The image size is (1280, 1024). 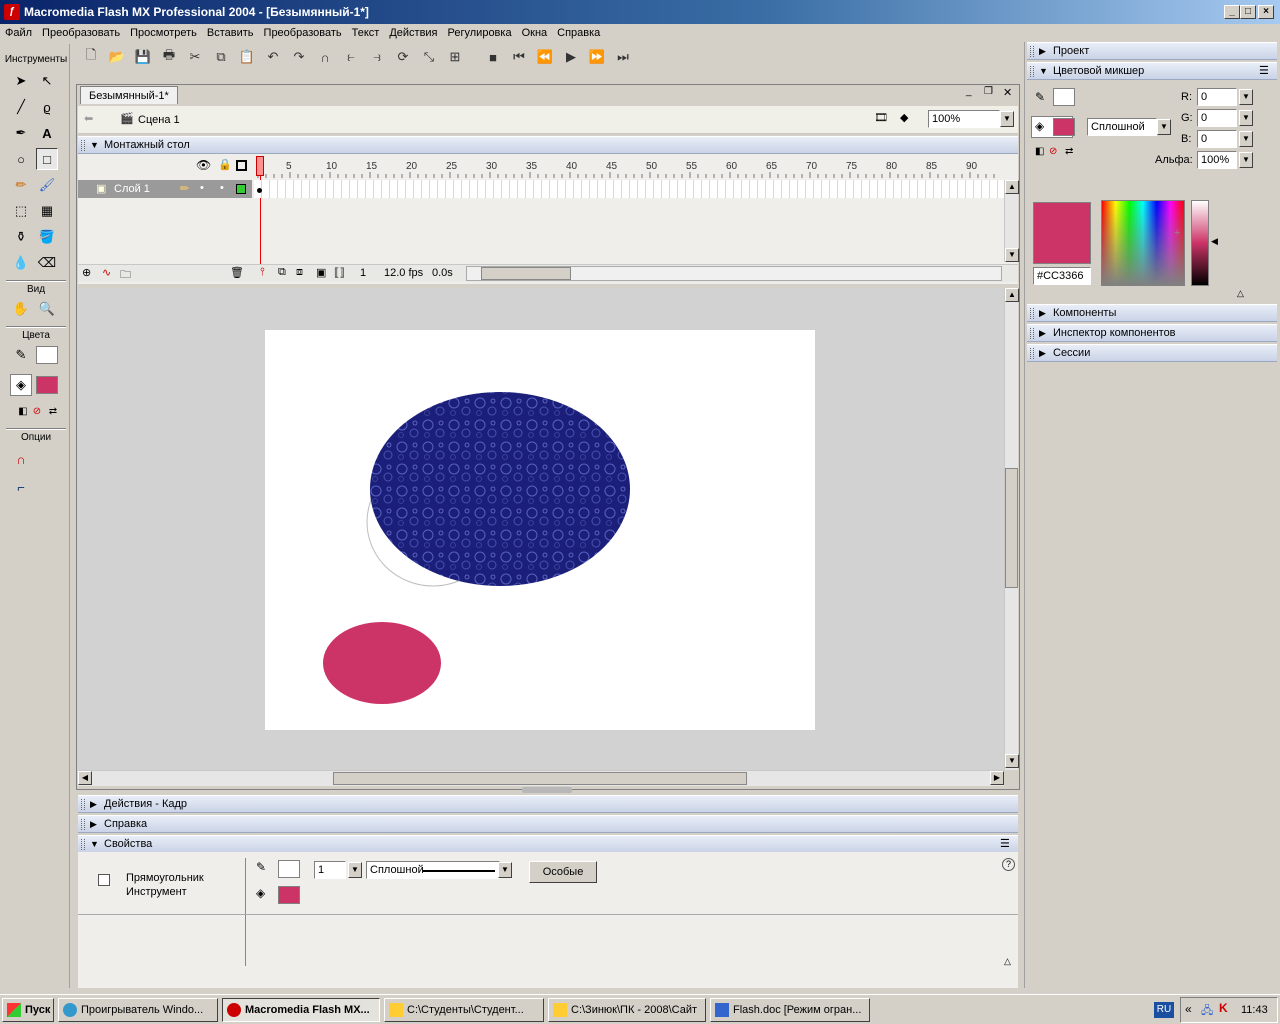 I want to click on menu-actions: Действия, so click(x=413, y=33).